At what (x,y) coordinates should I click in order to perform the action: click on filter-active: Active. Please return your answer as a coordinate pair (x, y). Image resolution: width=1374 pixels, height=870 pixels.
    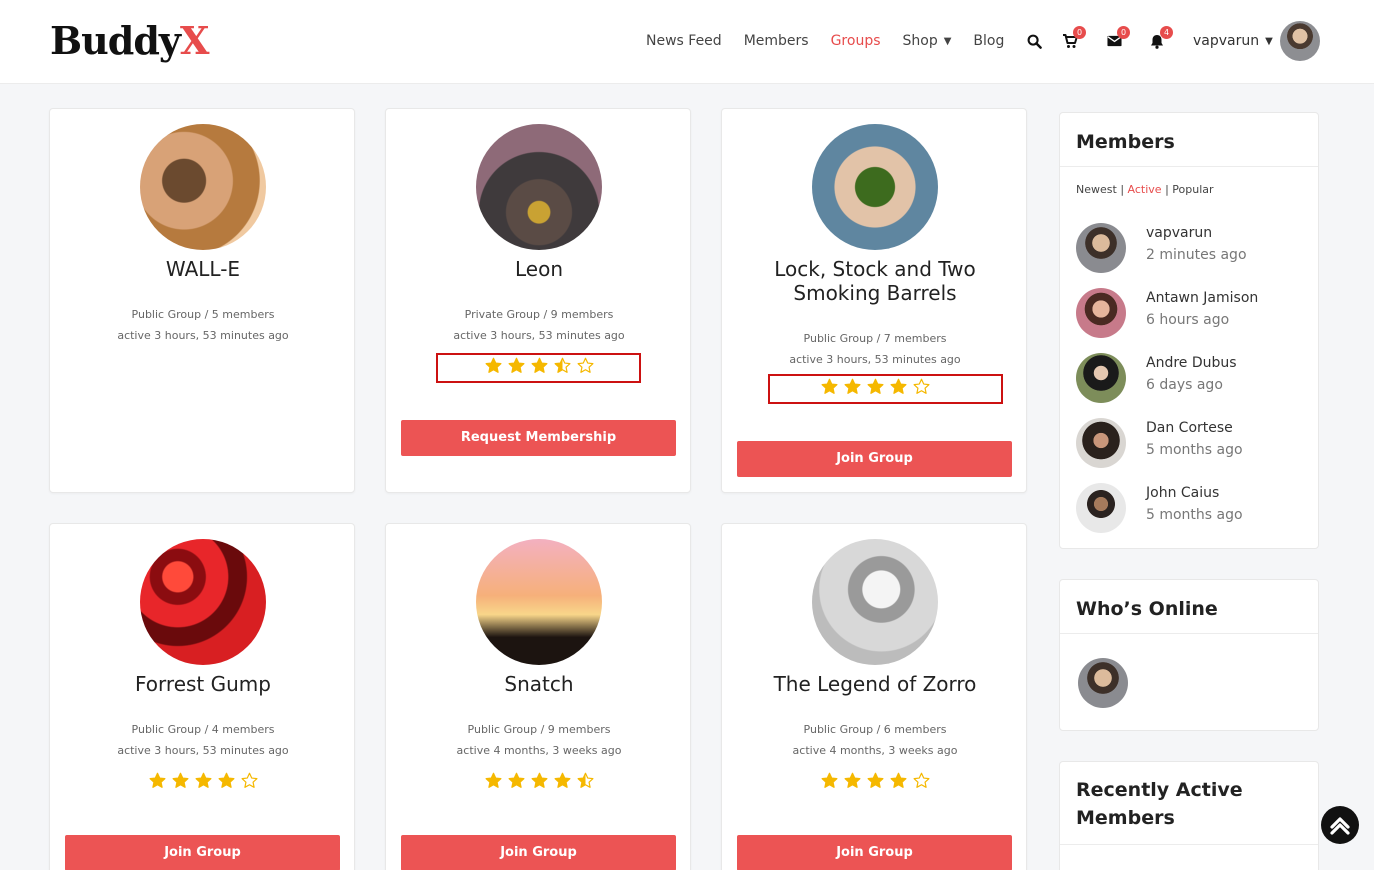
    Looking at the image, I should click on (1145, 189).